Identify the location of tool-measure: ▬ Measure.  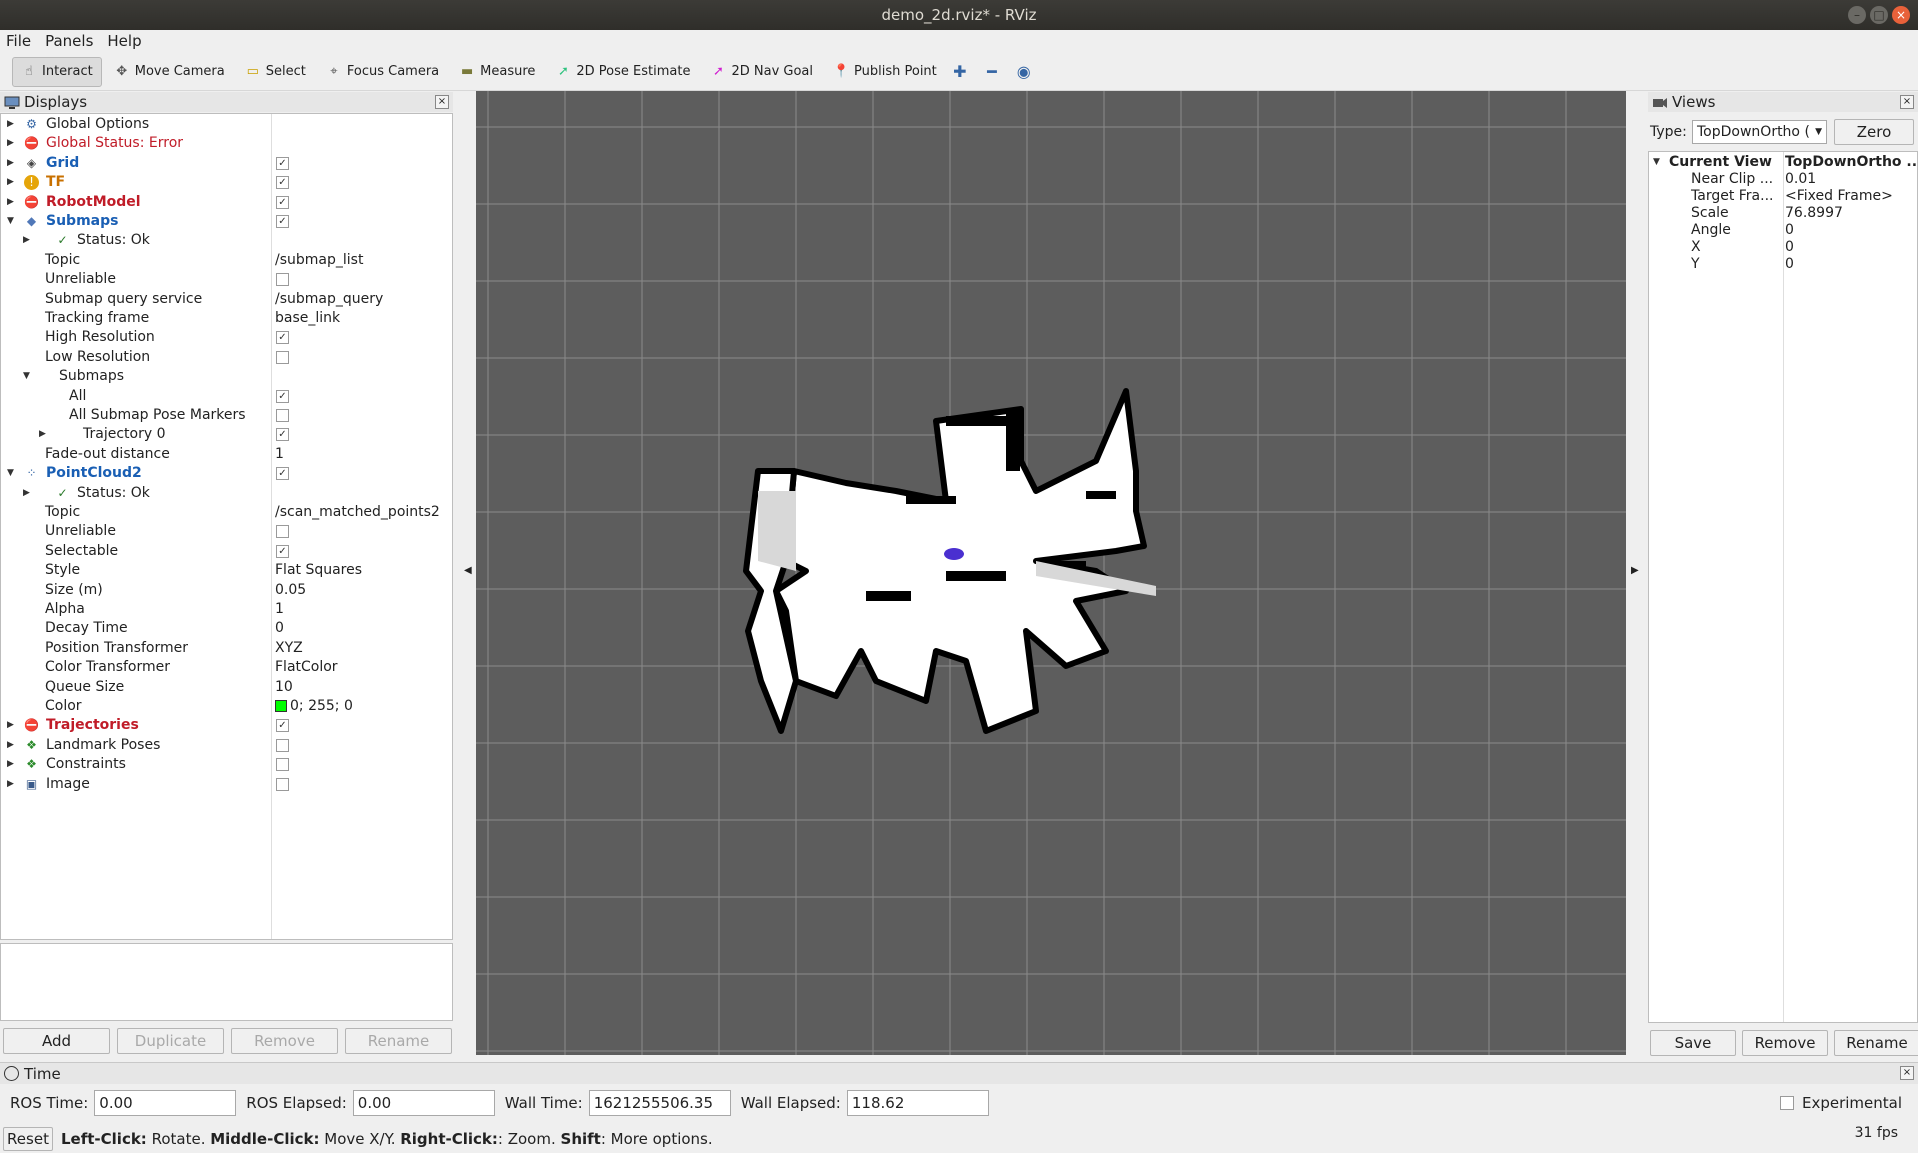
(497, 72).